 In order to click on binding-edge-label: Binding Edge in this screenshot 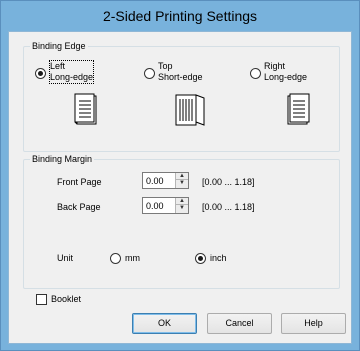, I will do `click(59, 46)`.